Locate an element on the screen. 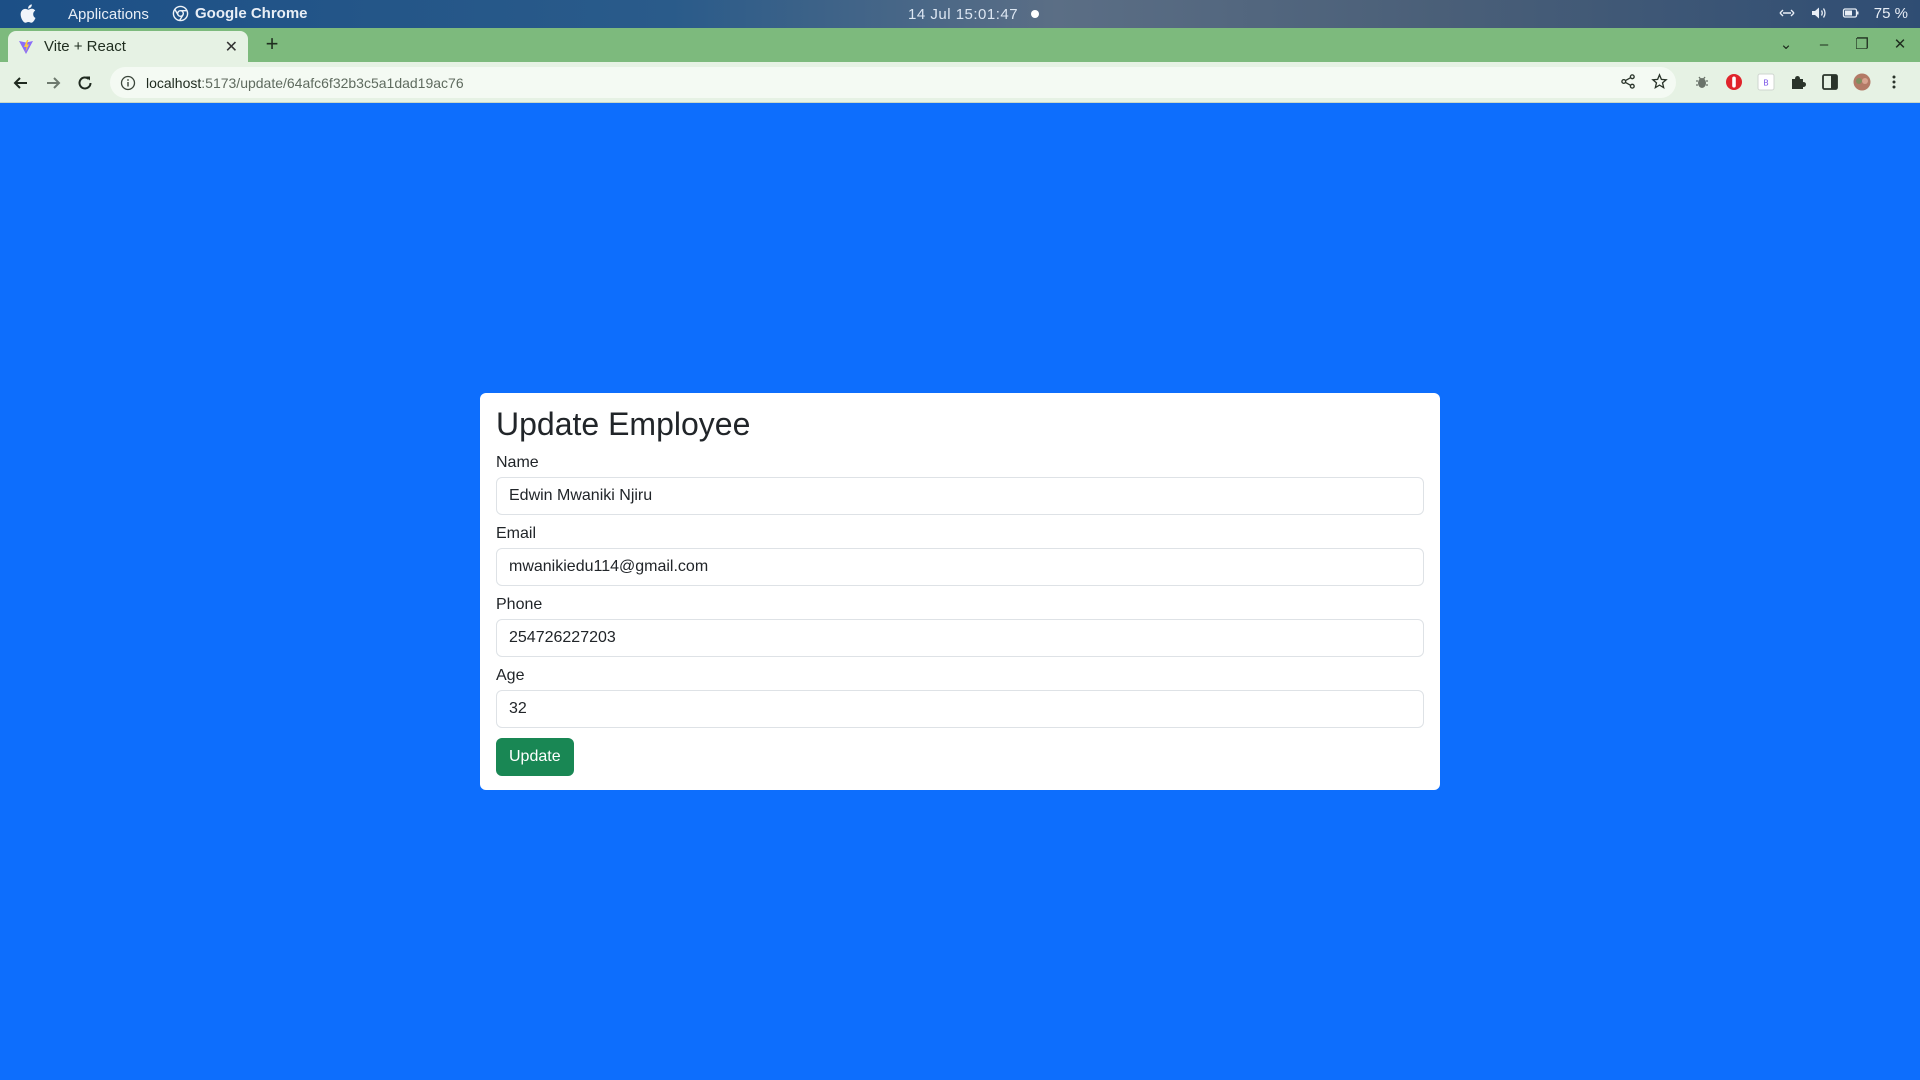 Image resolution: width=1920 pixels, height=1080 pixels. puzzle-extensions-icon is located at coordinates (1798, 82).